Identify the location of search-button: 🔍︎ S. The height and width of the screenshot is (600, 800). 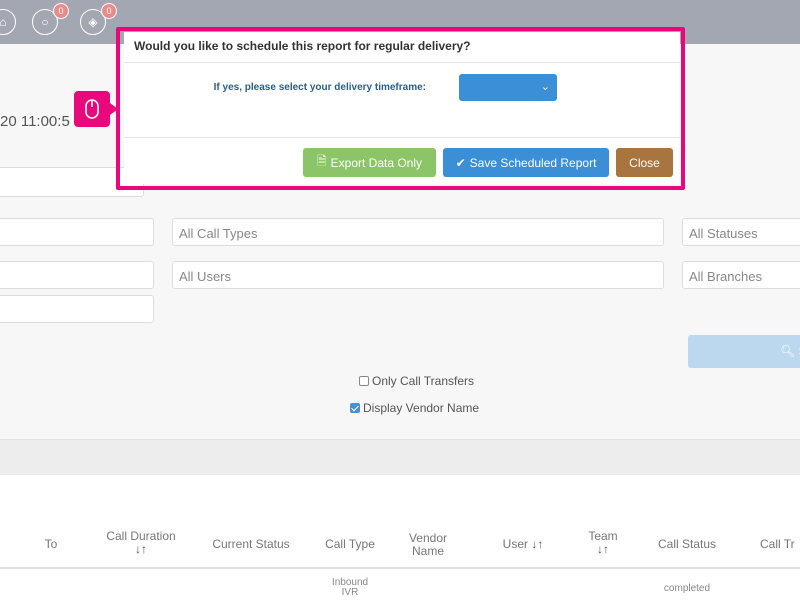
(744, 351).